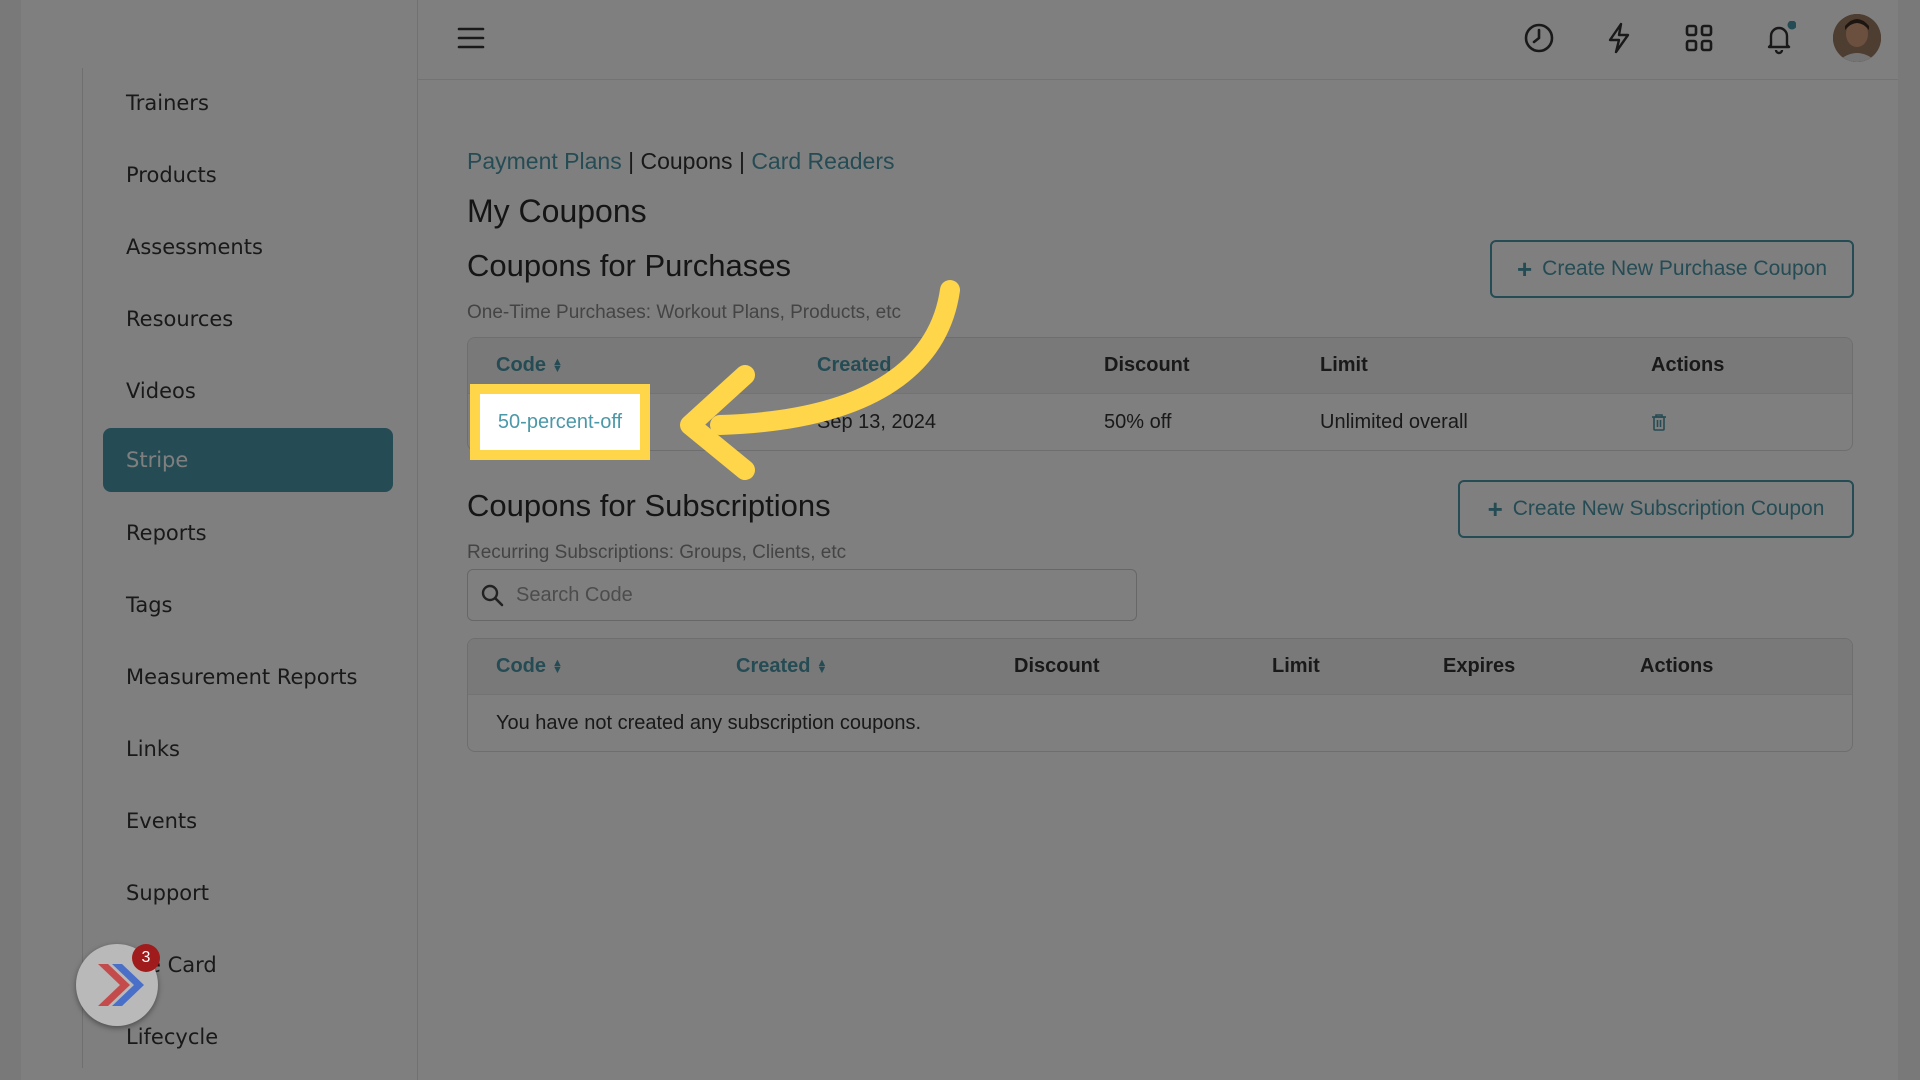 This screenshot has height=1080, width=1920. I want to click on highlighted-coupon-code: 50-percent-off, so click(560, 422).